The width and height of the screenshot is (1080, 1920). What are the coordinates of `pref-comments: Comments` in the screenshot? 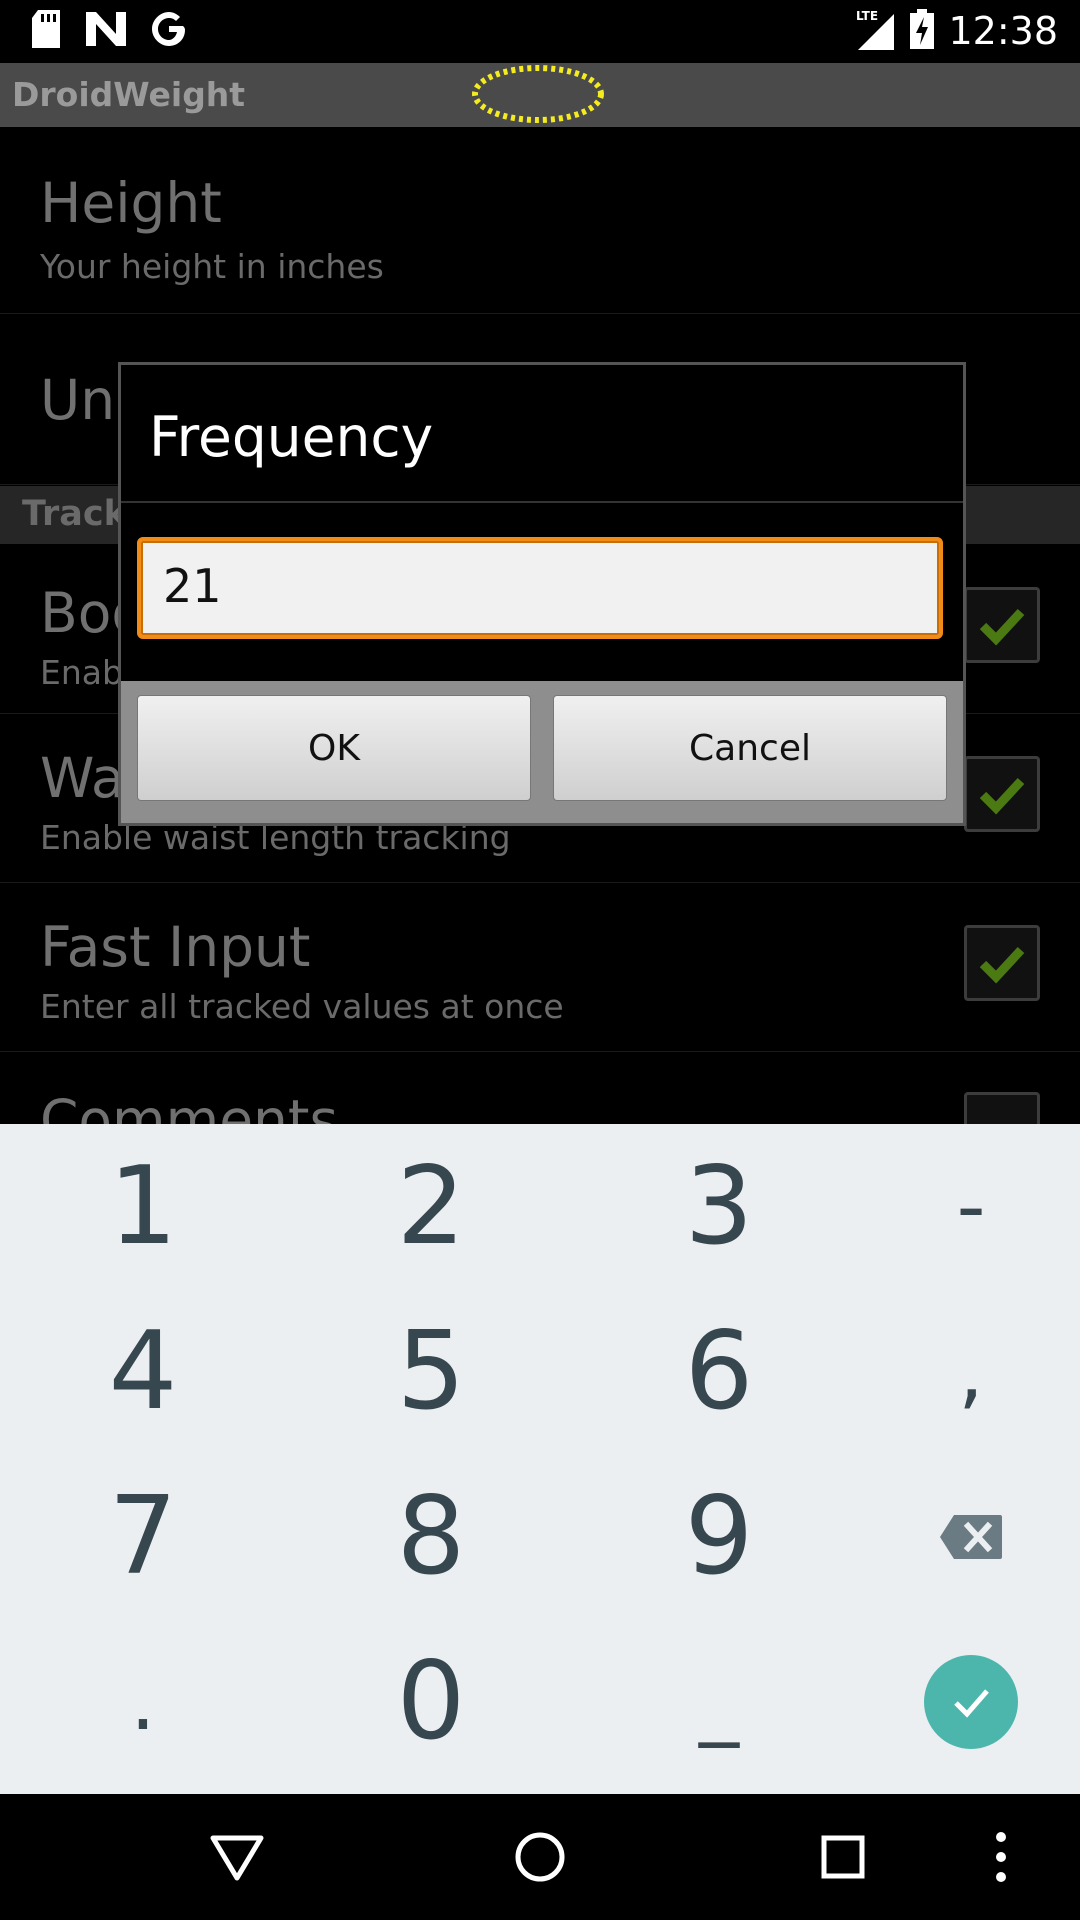 It's located at (540, 1088).